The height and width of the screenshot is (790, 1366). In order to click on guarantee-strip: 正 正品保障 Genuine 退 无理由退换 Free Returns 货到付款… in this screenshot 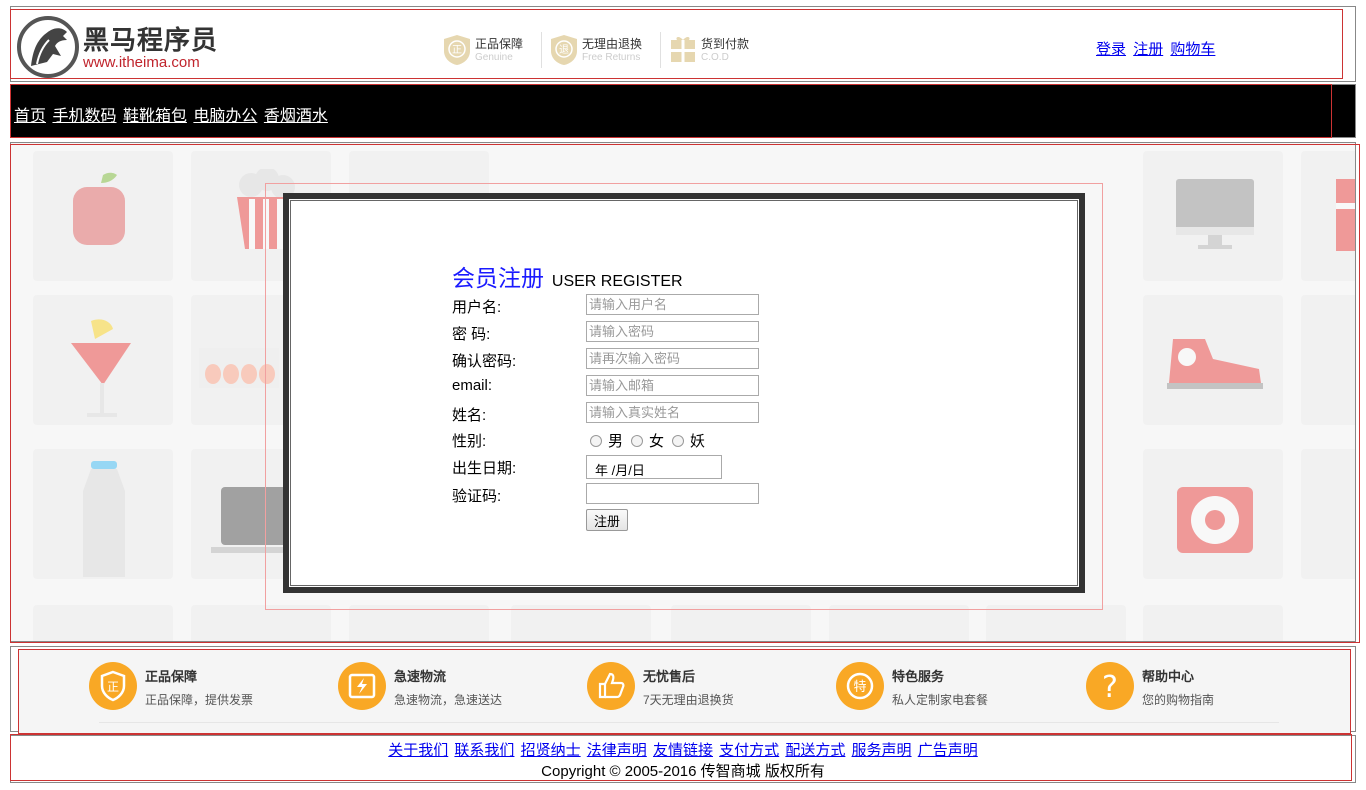, I will do `click(605, 52)`.